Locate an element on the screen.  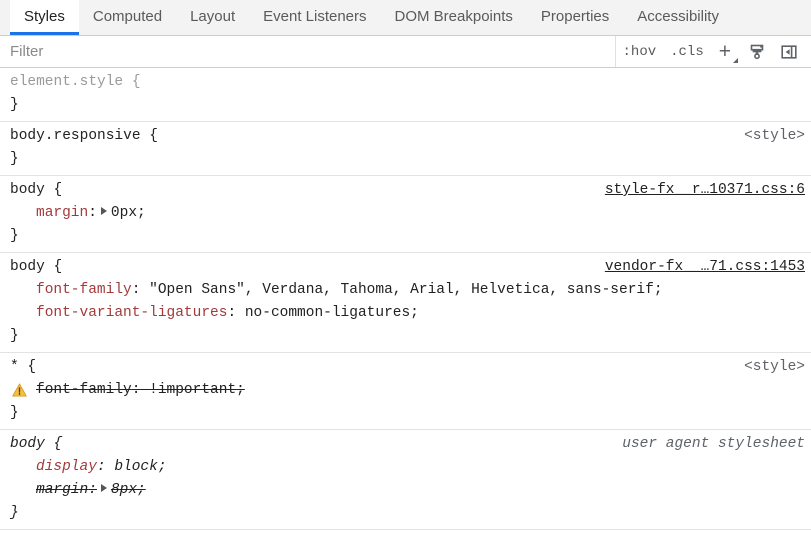
declaration-text: margin: 0px; is located at coordinates (91, 213).